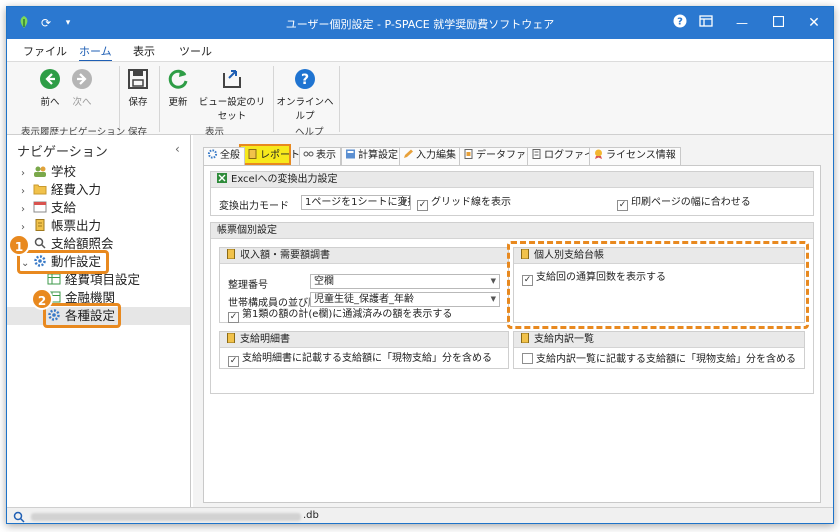 This screenshot has width=840, height=532. I want to click on nav-item-label: 経費項目設定, so click(103, 279).